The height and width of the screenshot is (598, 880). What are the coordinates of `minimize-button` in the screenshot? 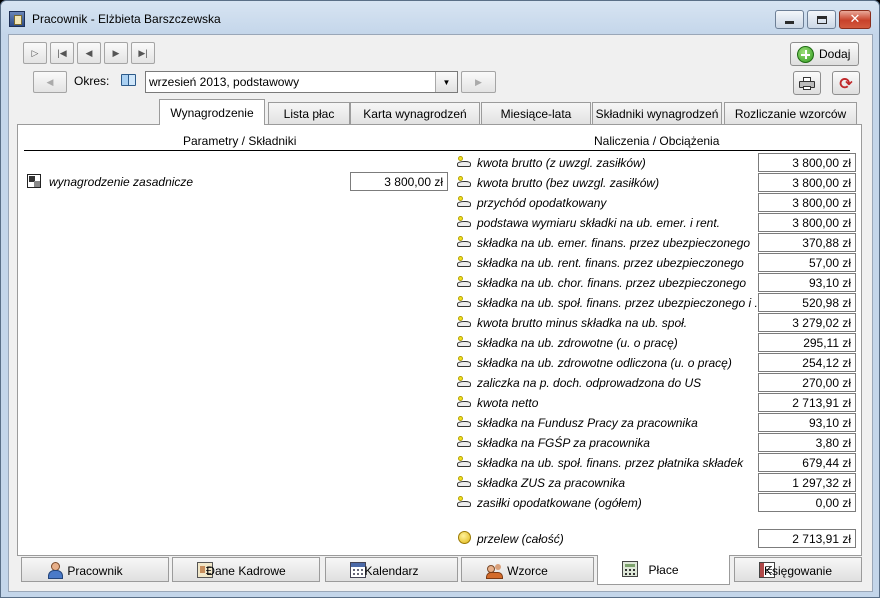 It's located at (789, 19).